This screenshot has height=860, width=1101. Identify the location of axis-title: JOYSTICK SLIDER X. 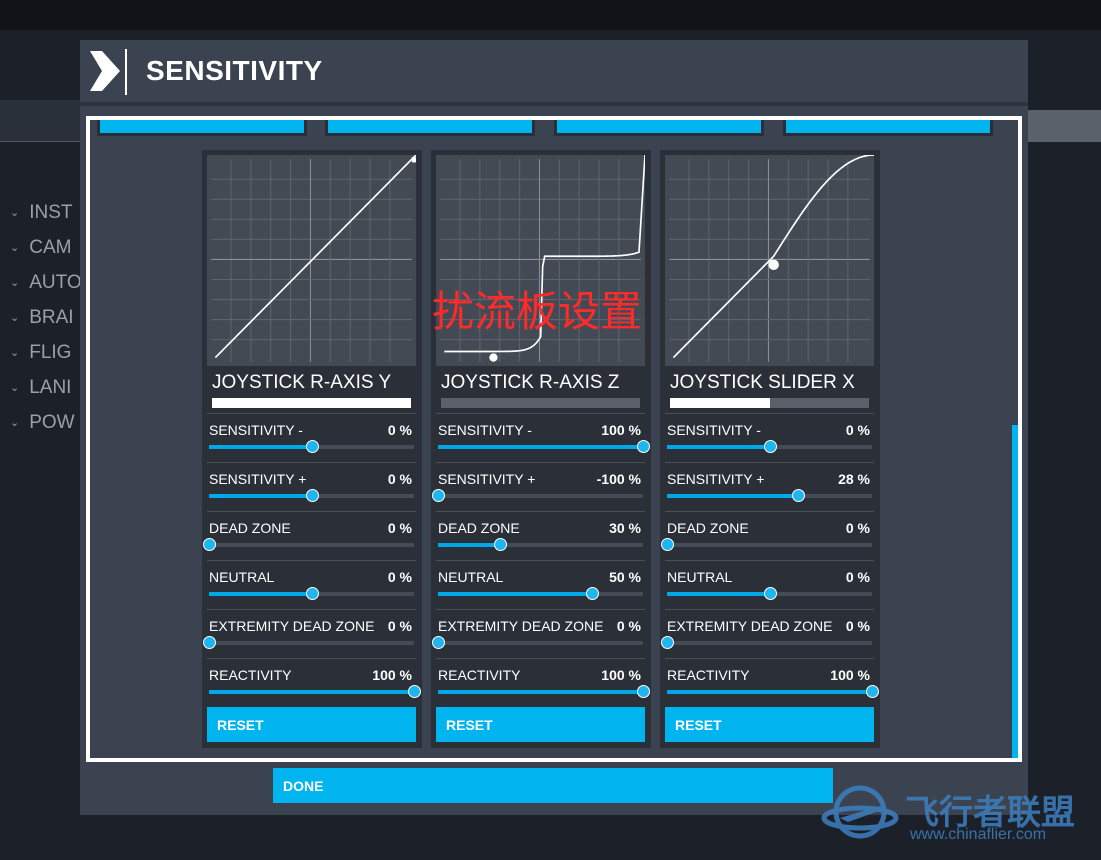
(762, 382).